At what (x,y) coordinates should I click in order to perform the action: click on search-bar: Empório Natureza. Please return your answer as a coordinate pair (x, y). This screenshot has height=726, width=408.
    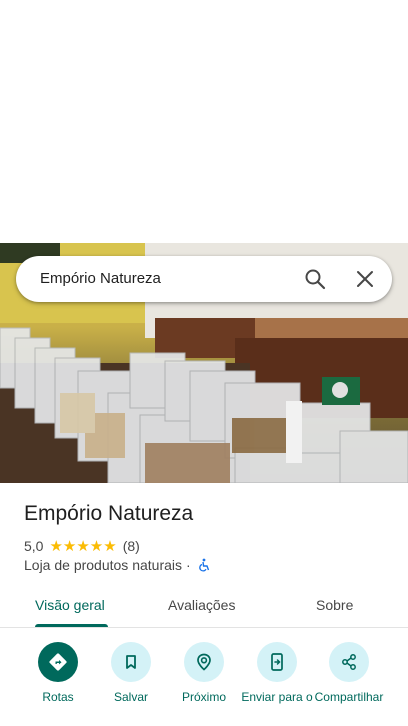
    Looking at the image, I should click on (204, 279).